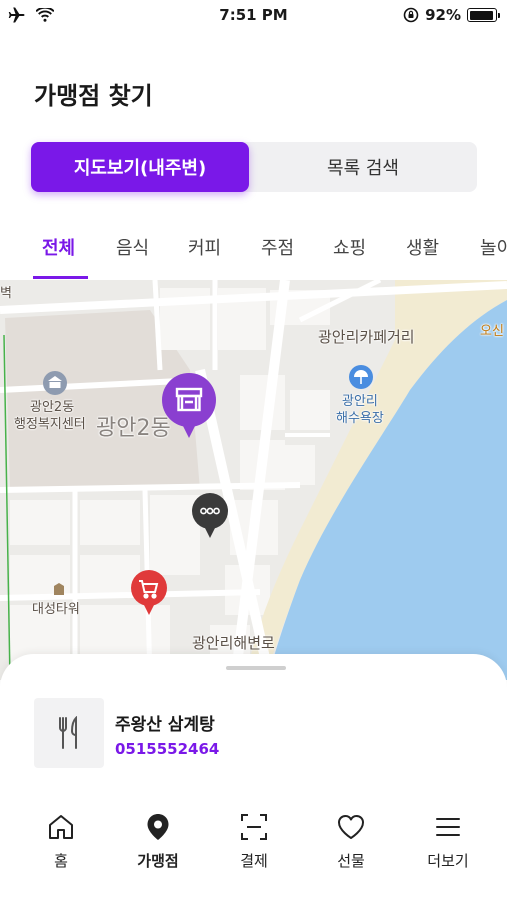 The width and height of the screenshot is (507, 900). Describe the element at coordinates (448, 861) in the screenshot. I see `nav-more-label: 더보기` at that location.